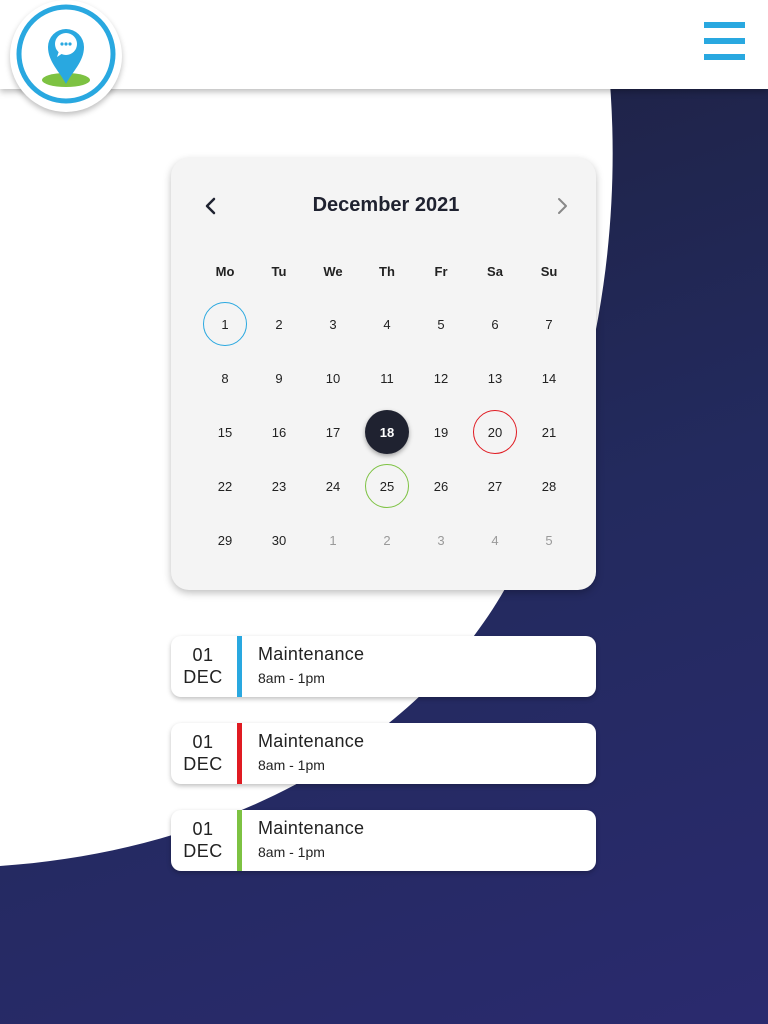 Image resolution: width=768 pixels, height=1024 pixels. What do you see at coordinates (549, 324) in the screenshot?
I see `calendar-day: 7` at bounding box center [549, 324].